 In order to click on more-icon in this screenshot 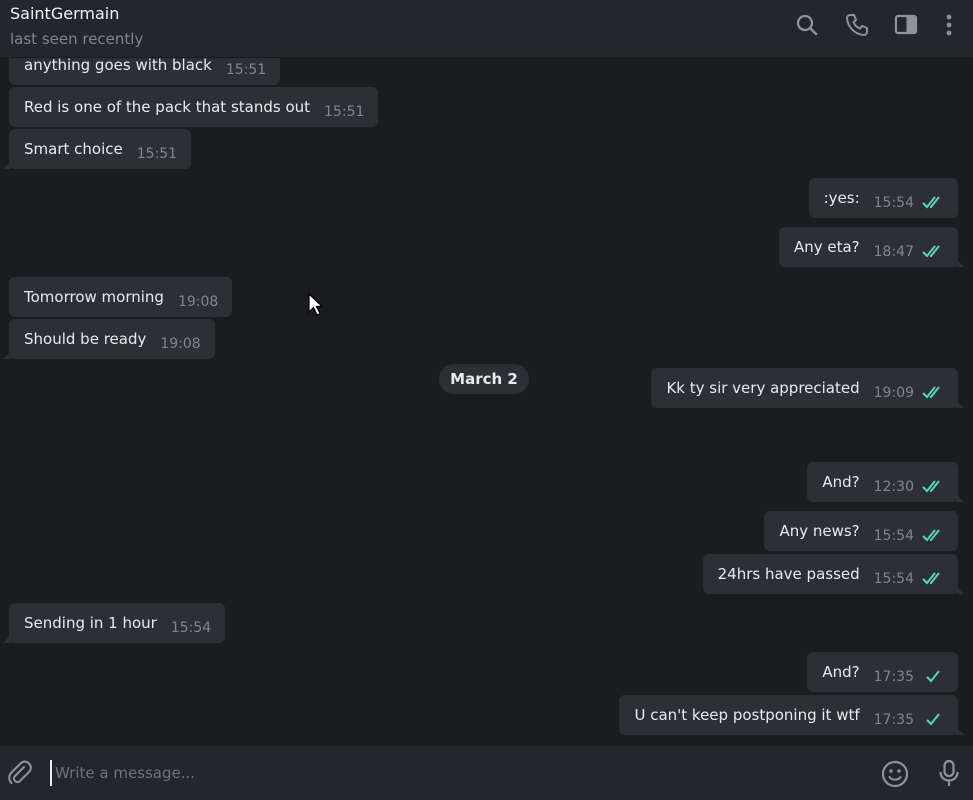, I will do `click(949, 25)`.